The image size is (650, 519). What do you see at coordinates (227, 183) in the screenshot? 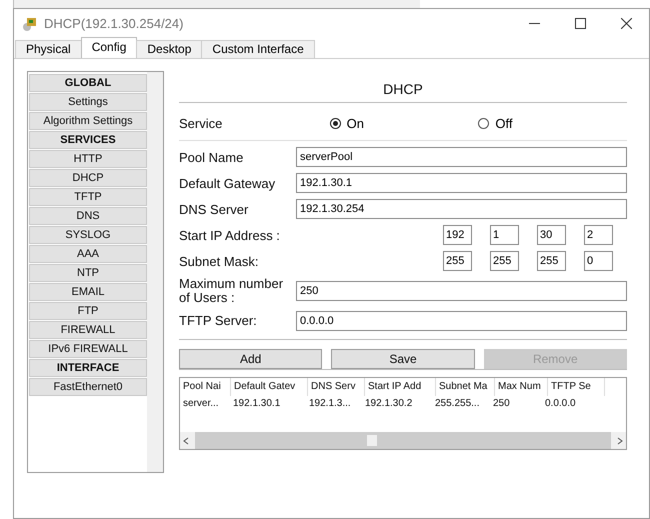
I see `field-label: Default Gateway` at bounding box center [227, 183].